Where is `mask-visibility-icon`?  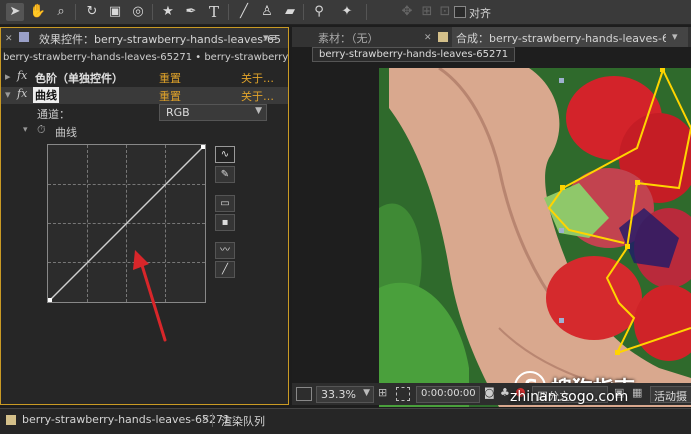 mask-visibility-icon is located at coordinates (403, 394).